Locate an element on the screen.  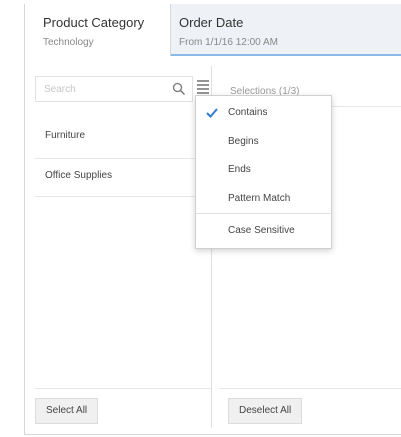
checkmark-icon is located at coordinates (212, 113).